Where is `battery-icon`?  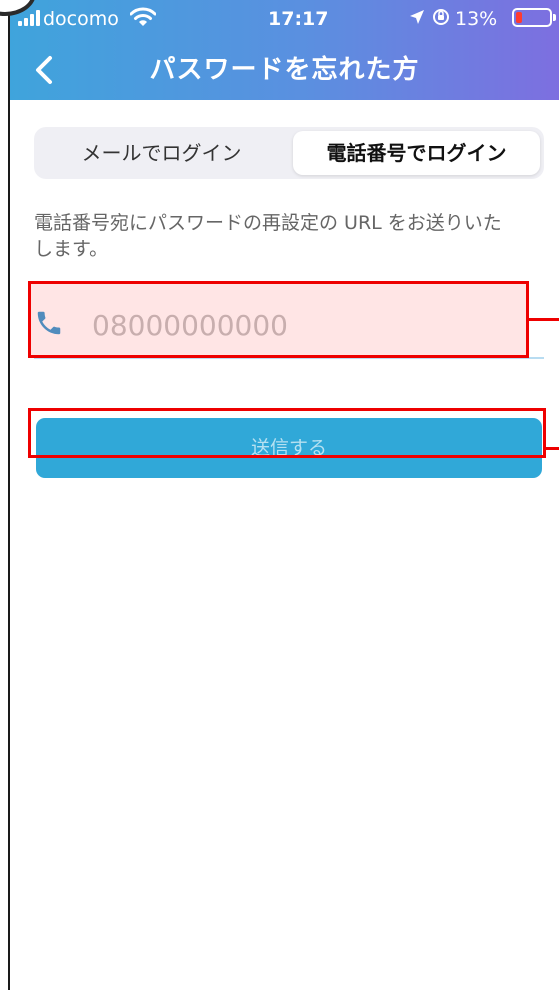
battery-icon is located at coordinates (532, 17).